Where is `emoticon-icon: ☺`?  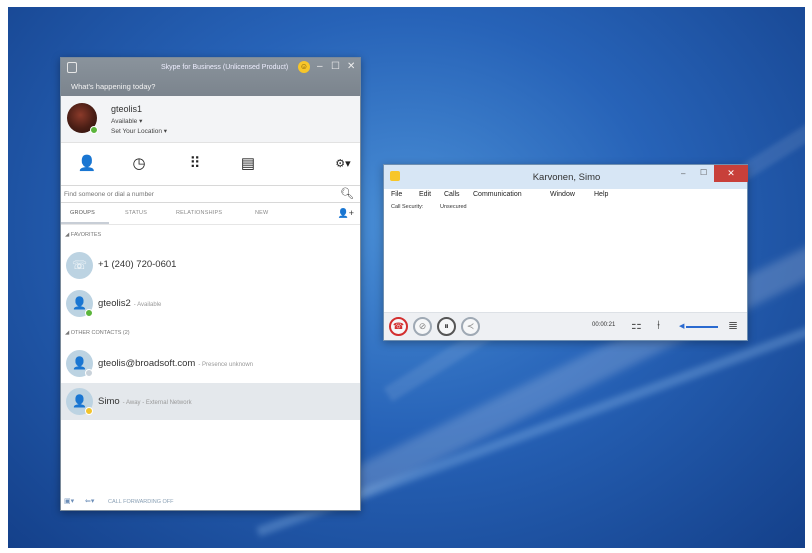
emoticon-icon: ☺ is located at coordinates (304, 67).